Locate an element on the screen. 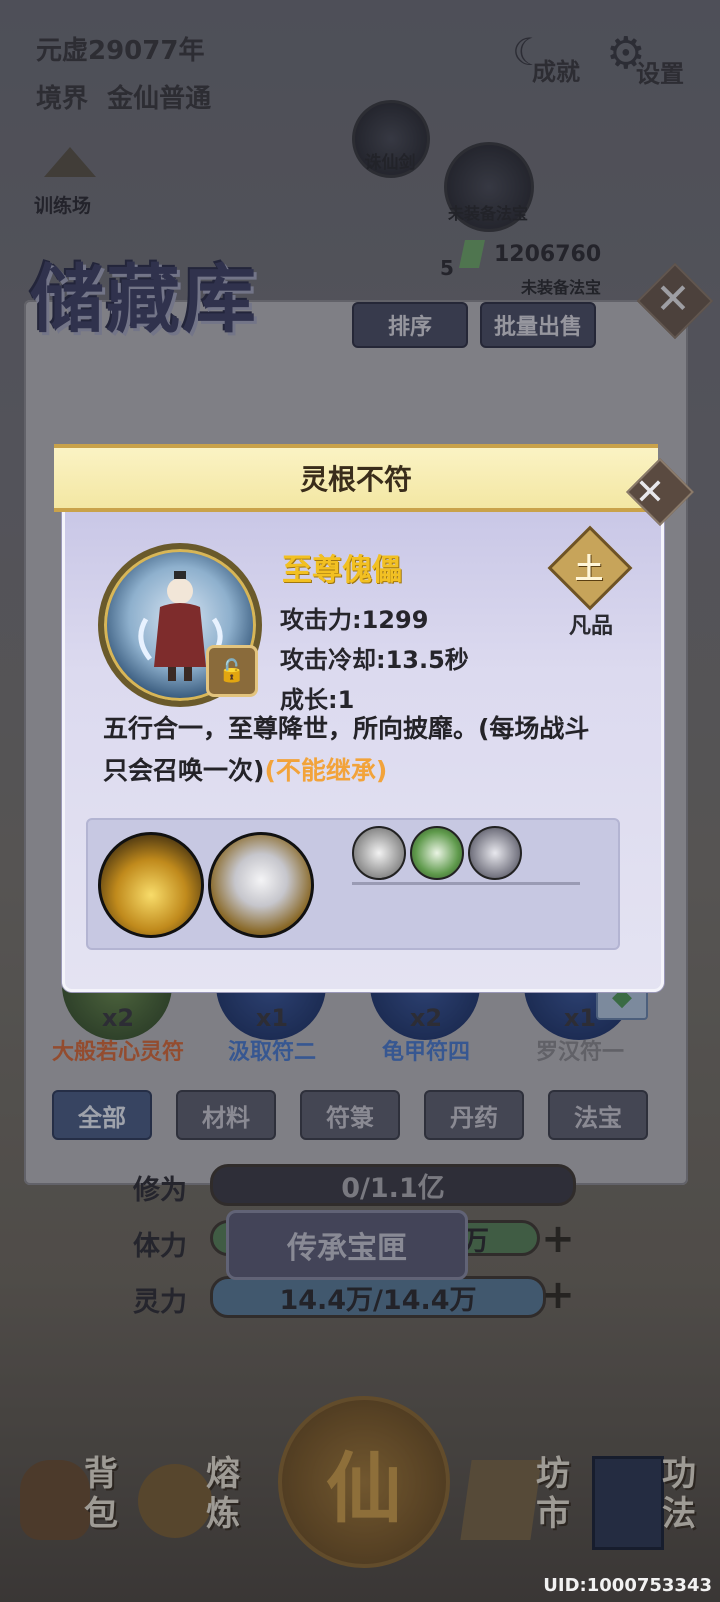  element-wood-icon is located at coordinates (437, 853).